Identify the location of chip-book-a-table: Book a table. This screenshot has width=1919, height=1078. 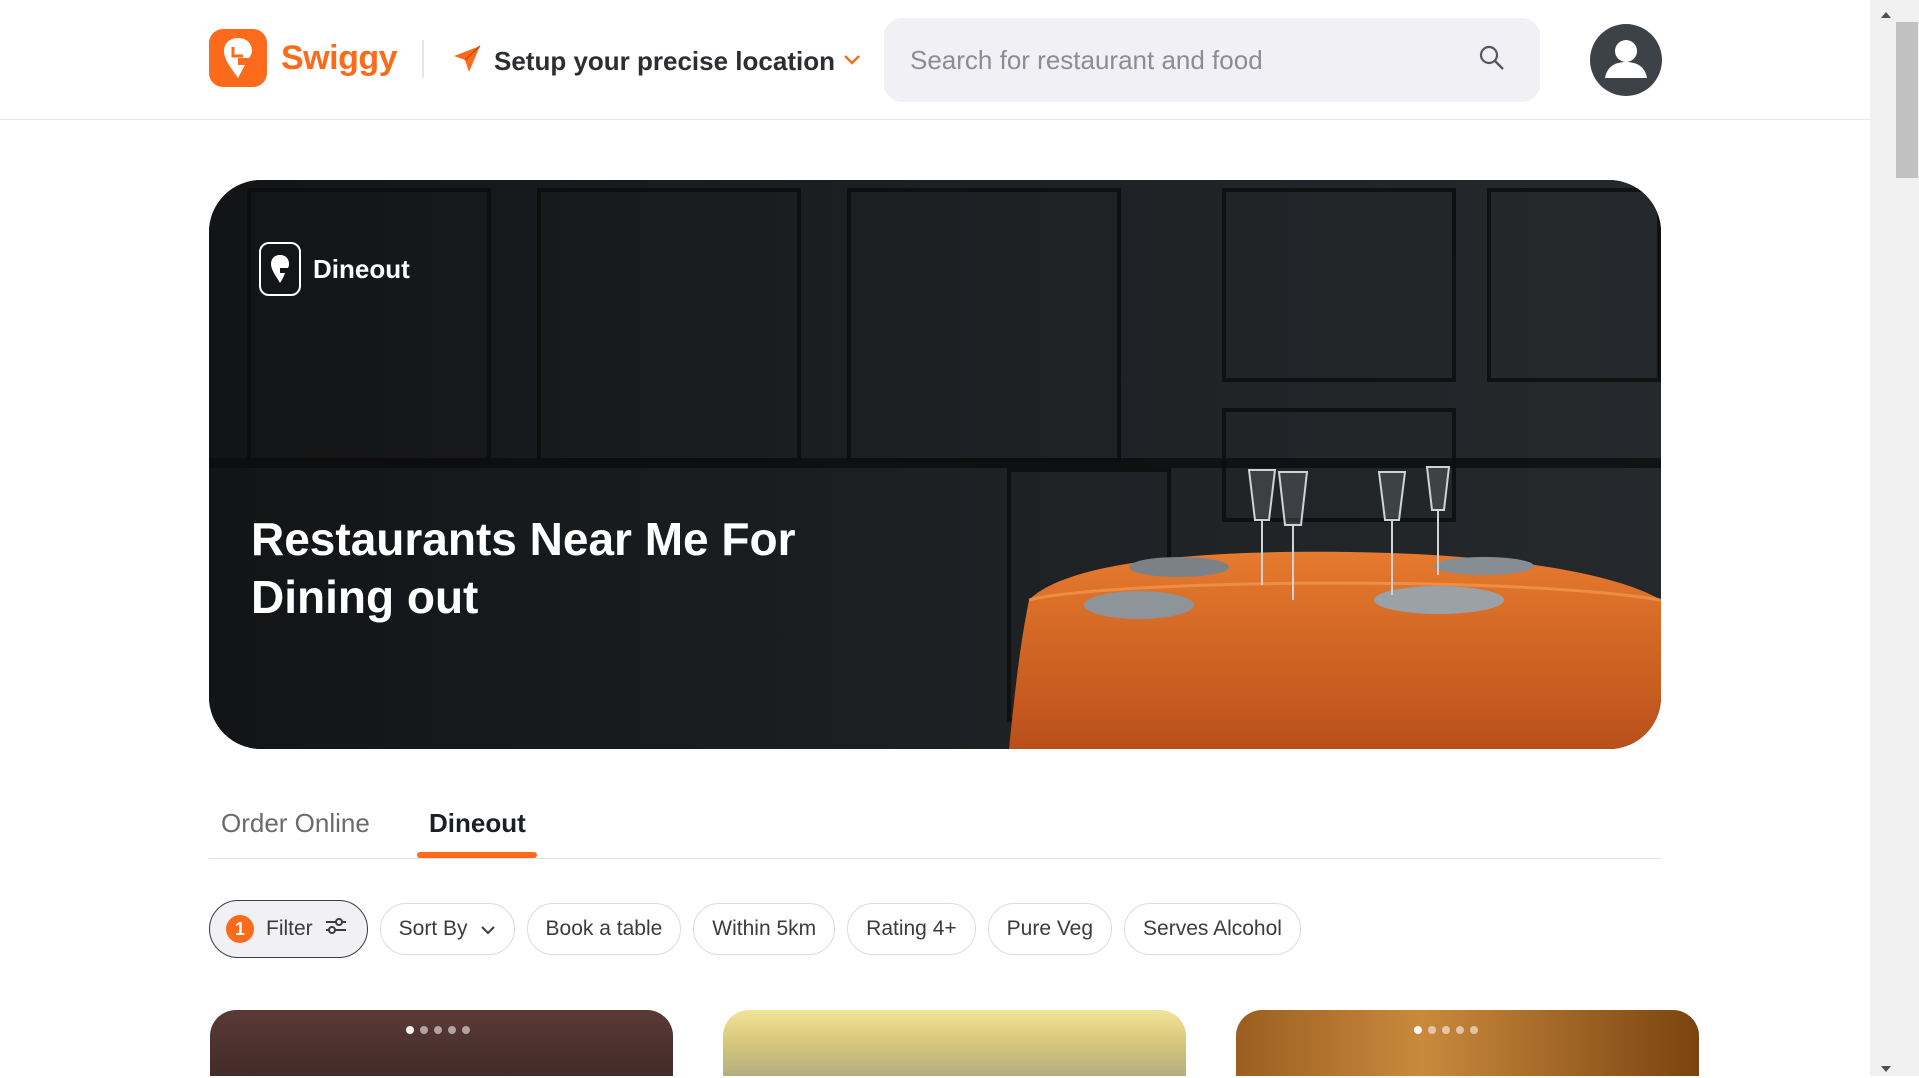
(604, 929).